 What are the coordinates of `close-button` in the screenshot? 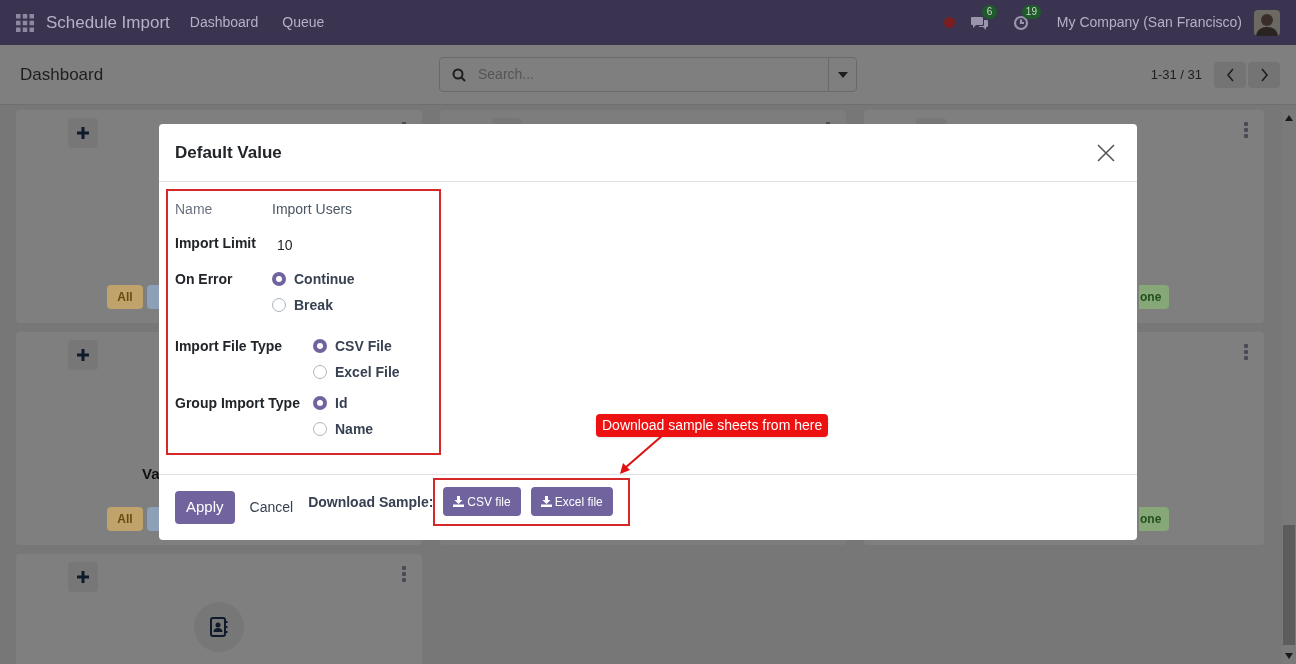 It's located at (1106, 152).